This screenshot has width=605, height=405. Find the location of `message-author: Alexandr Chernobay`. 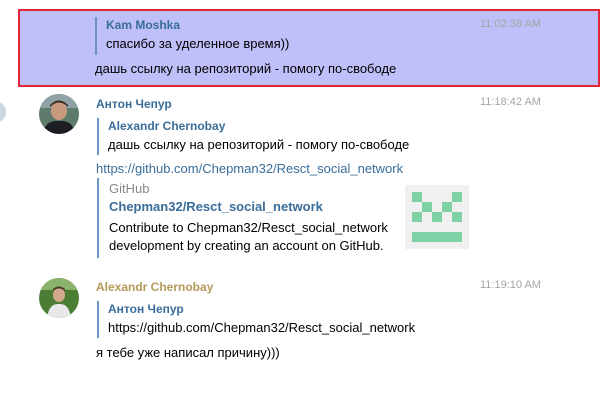

message-author: Alexandr Chernobay is located at coordinates (154, 287).